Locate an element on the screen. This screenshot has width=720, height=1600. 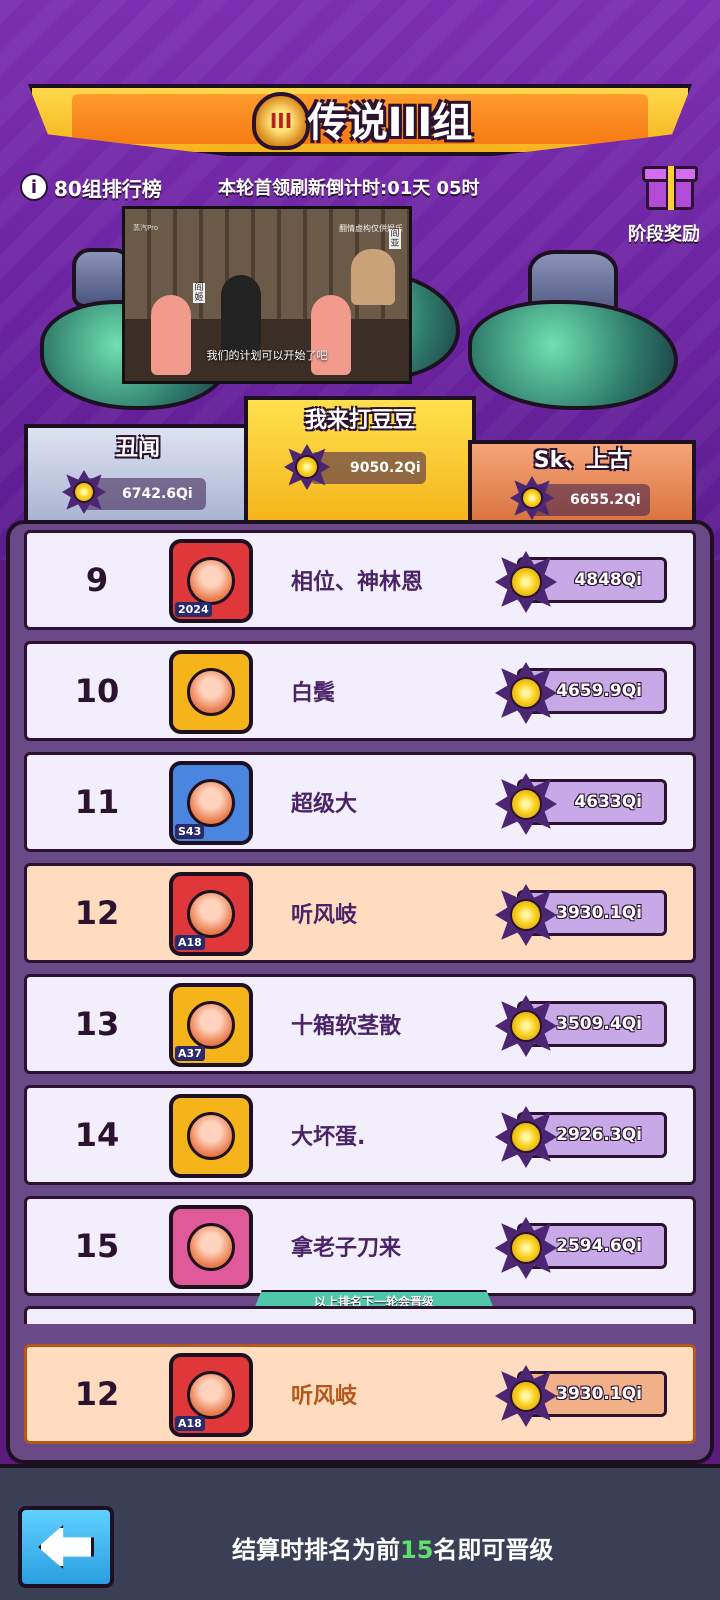
promotion-hint-before: 结算时排名为前 is located at coordinates (316, 1550).